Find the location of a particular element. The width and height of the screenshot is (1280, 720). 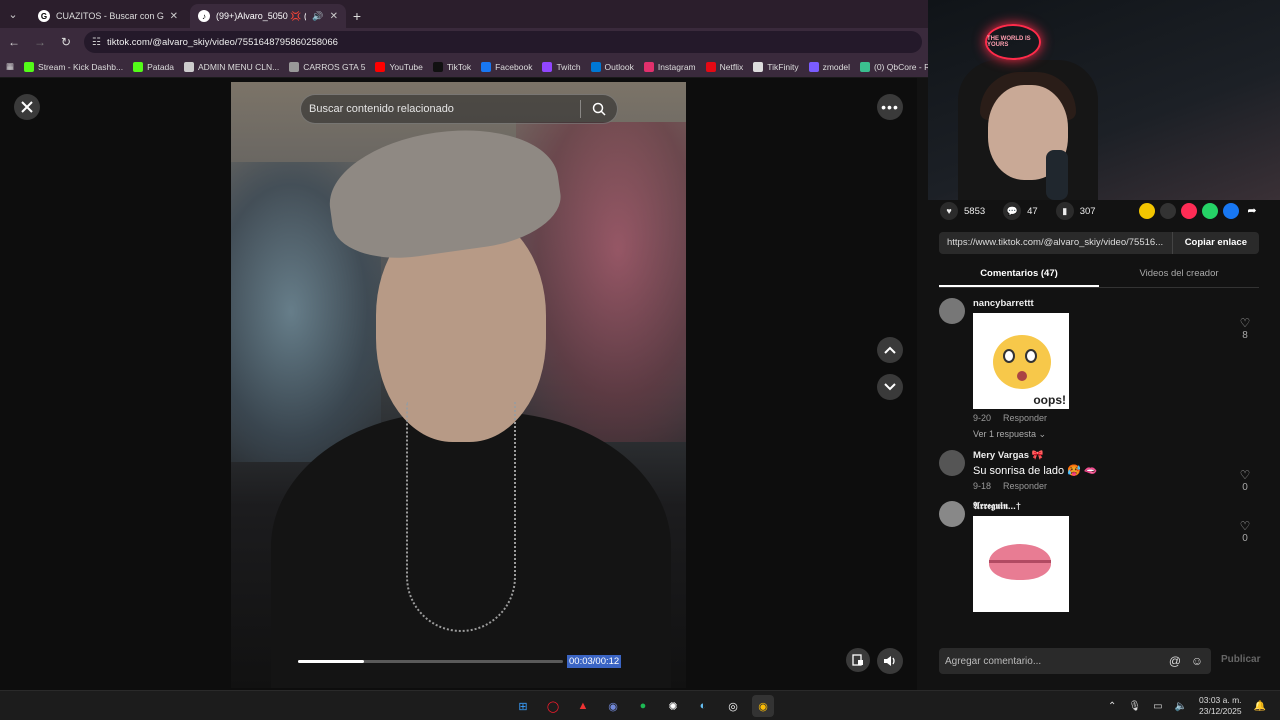

chevron-down-icon is located at coordinates (890, 387).